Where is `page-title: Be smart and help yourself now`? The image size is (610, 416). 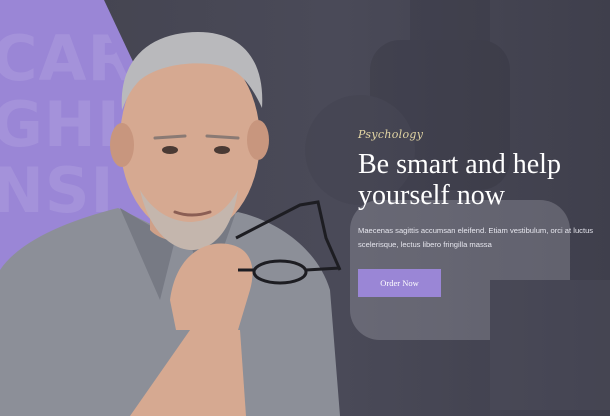
page-title: Be smart and help yourself now is located at coordinates (459, 180).